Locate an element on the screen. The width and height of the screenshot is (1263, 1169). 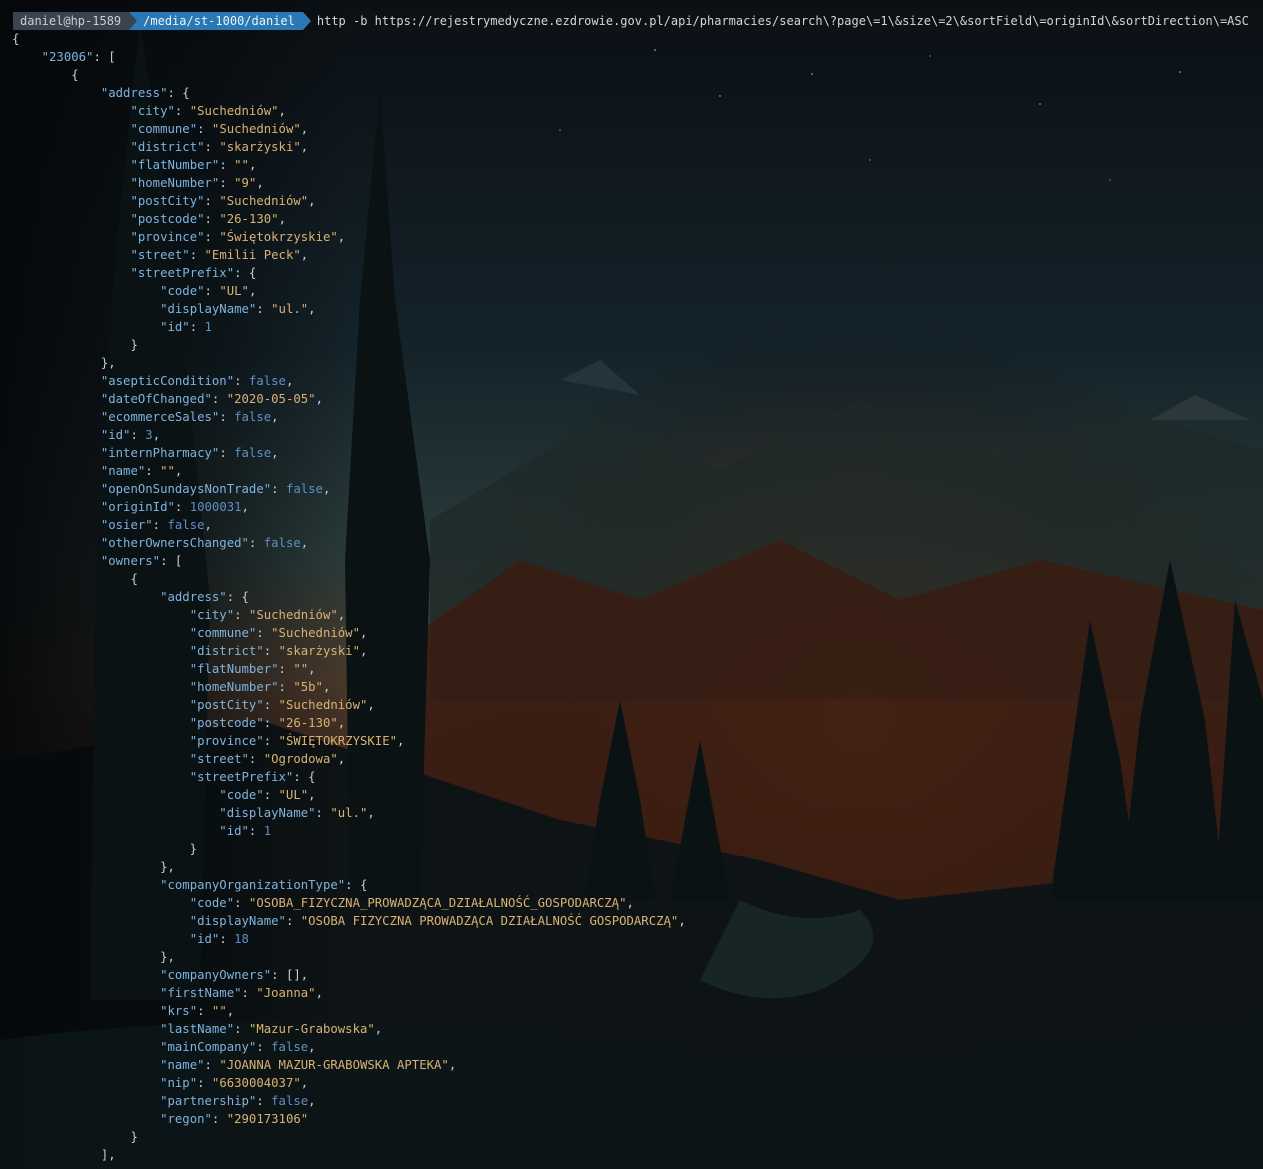
json-key: "firstName" is located at coordinates (201, 993).